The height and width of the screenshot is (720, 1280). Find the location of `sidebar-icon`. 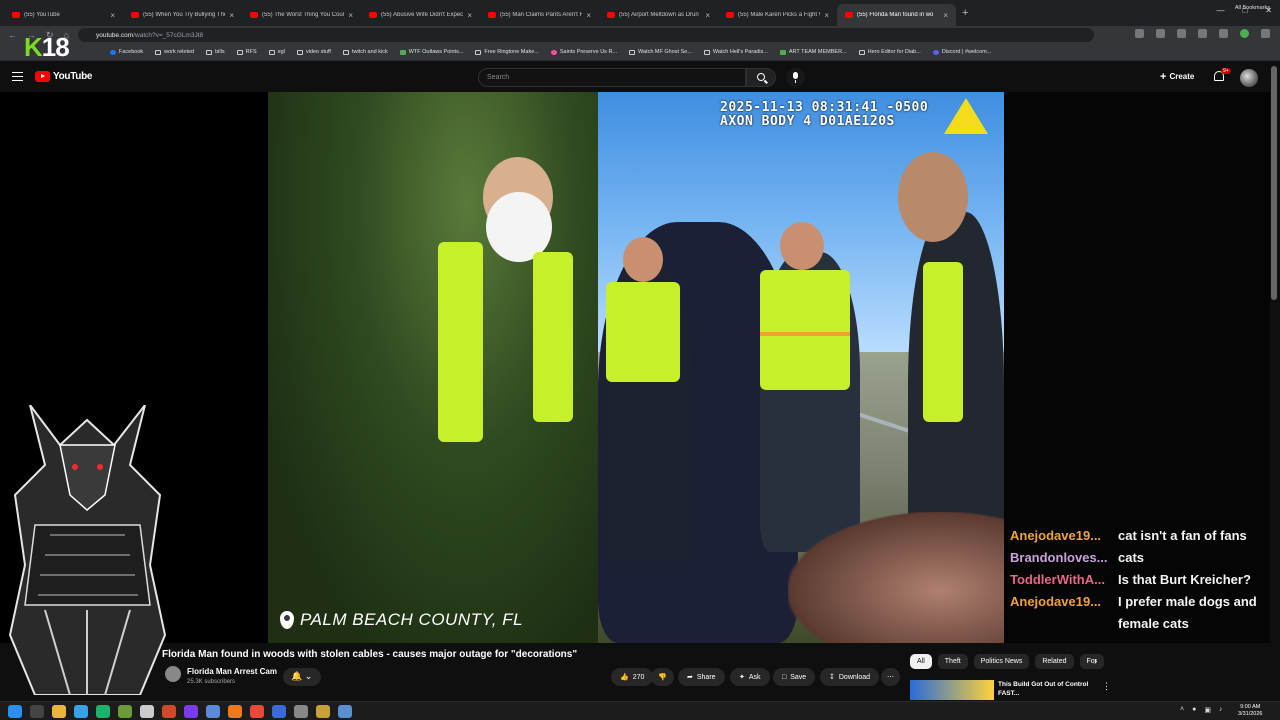

sidebar-icon is located at coordinates (1223, 33).